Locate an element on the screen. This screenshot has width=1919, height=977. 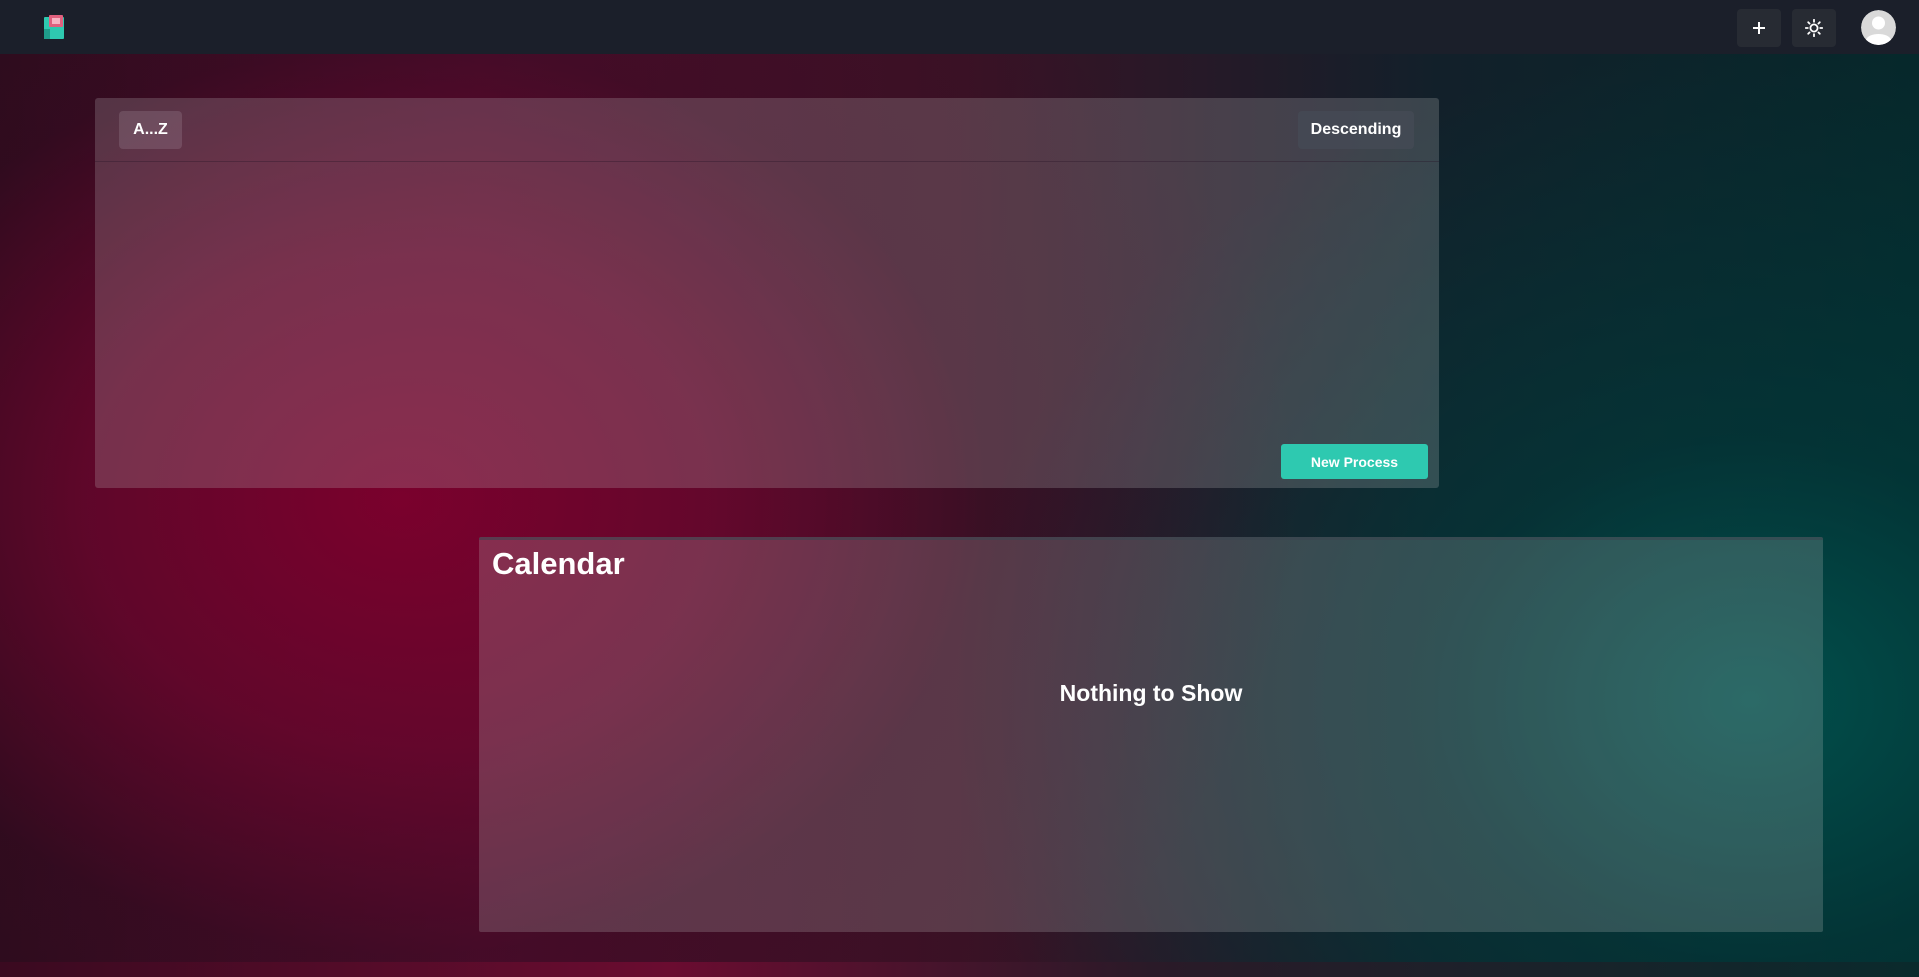
top-navigation-bar is located at coordinates (959, 27).